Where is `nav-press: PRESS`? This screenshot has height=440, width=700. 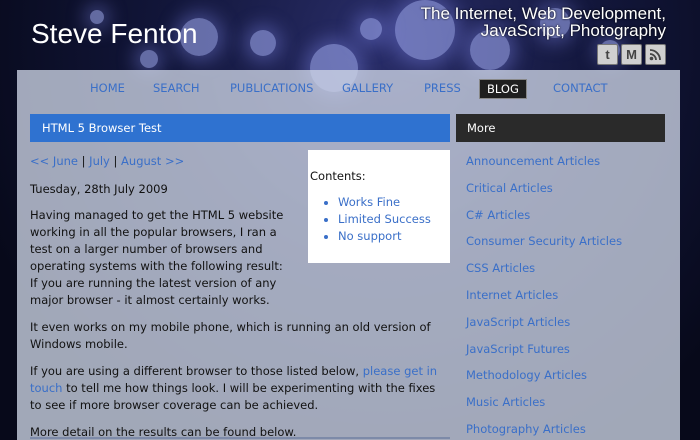 nav-press: PRESS is located at coordinates (442, 88).